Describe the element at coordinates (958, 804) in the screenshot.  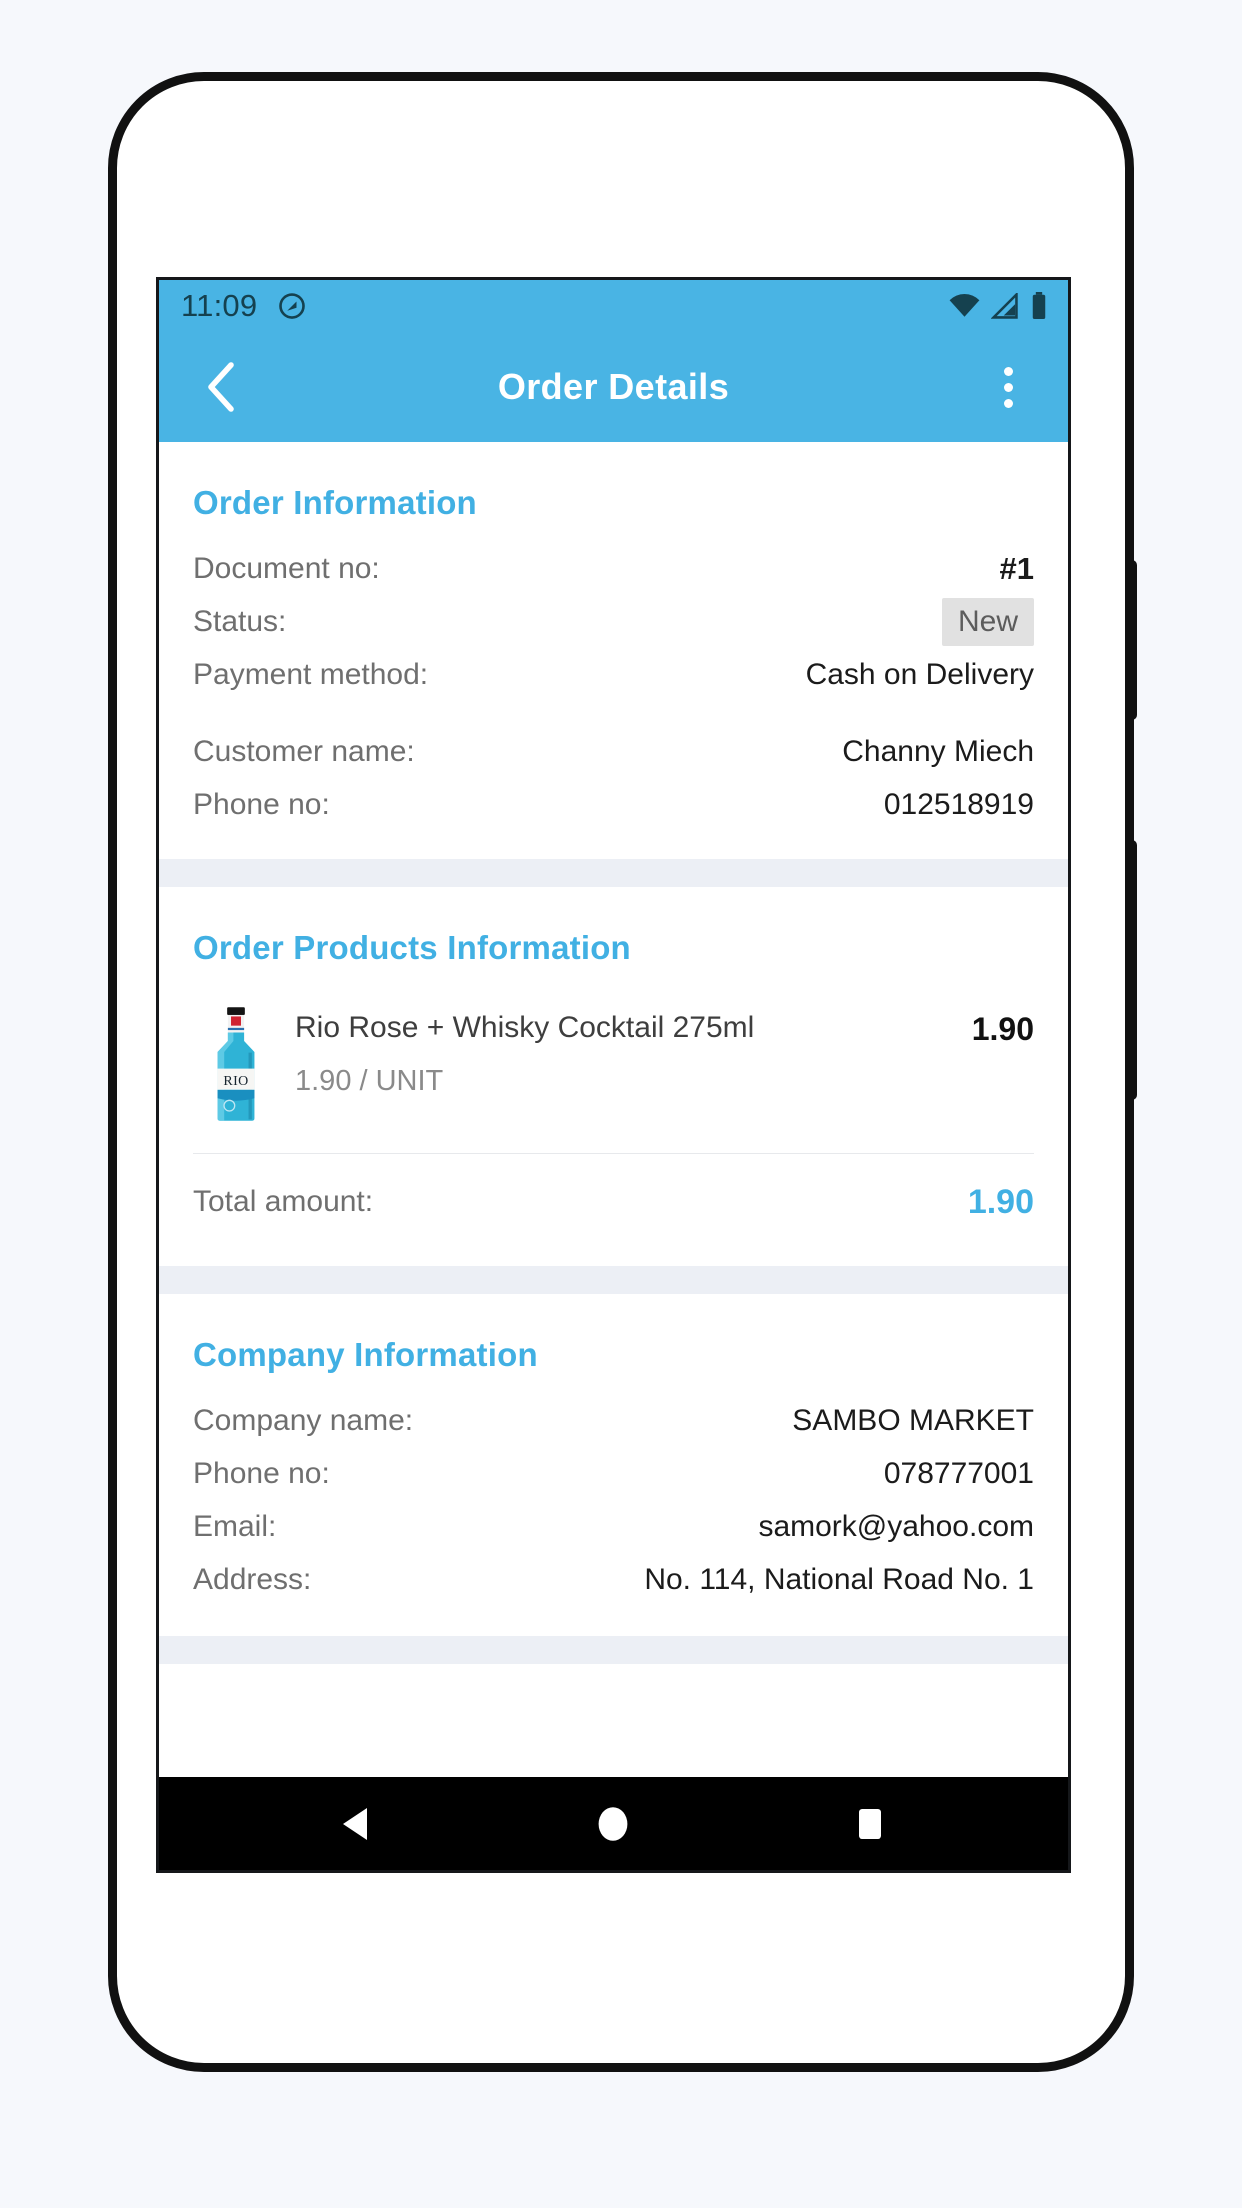
I see `customer-phone-value: 012518919` at that location.